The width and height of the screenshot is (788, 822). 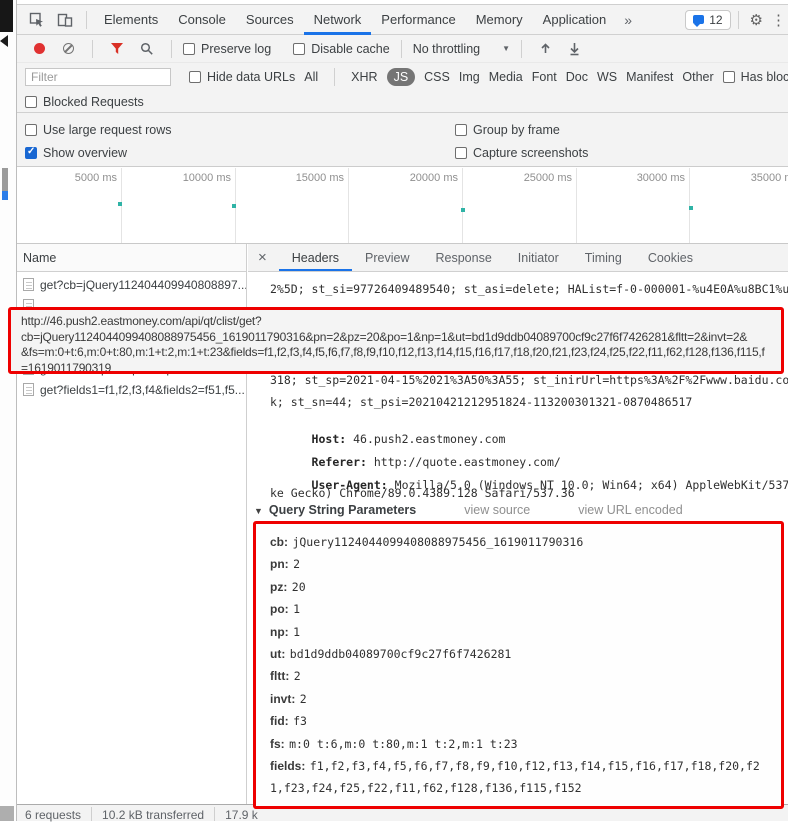 I want to click on tab-sources: Sources, so click(x=270, y=19).